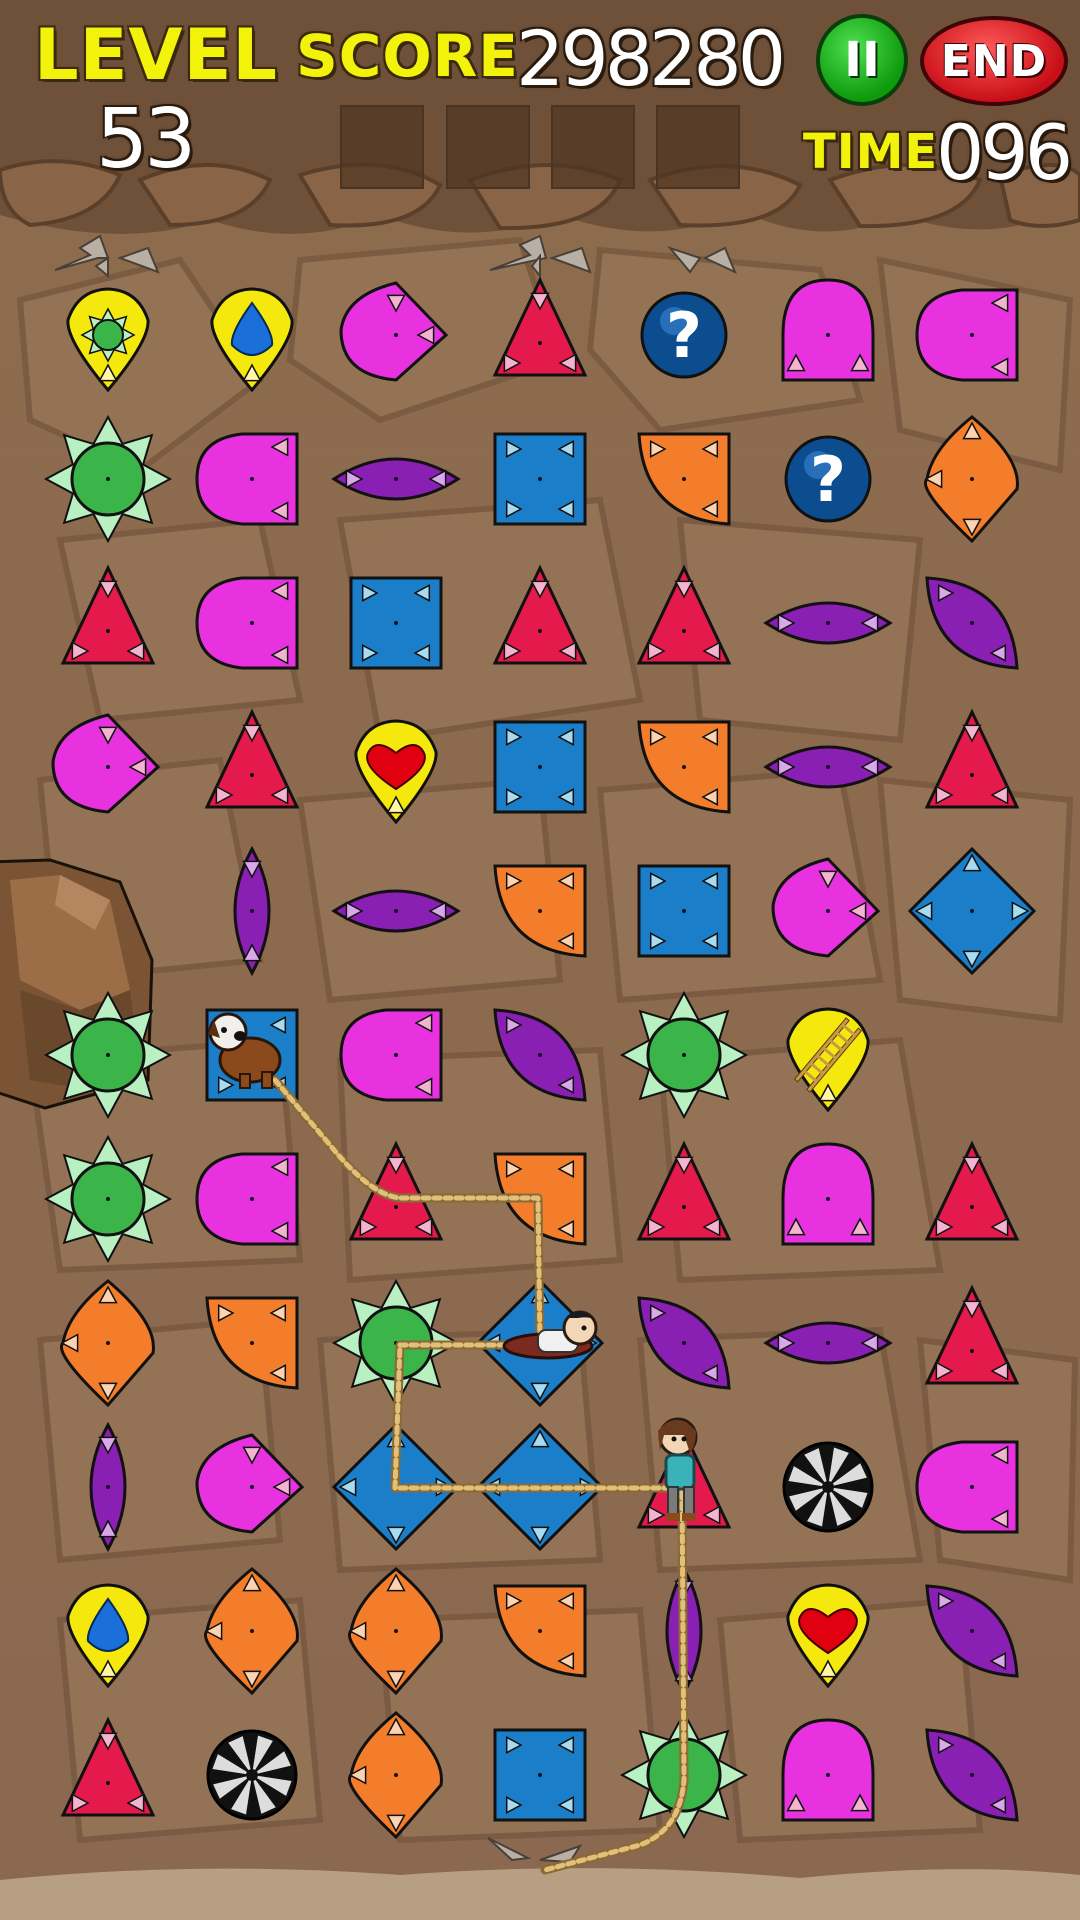 Image resolution: width=1080 pixels, height=1920 pixels. I want to click on yellow-drop-sun-tile, so click(108, 340).